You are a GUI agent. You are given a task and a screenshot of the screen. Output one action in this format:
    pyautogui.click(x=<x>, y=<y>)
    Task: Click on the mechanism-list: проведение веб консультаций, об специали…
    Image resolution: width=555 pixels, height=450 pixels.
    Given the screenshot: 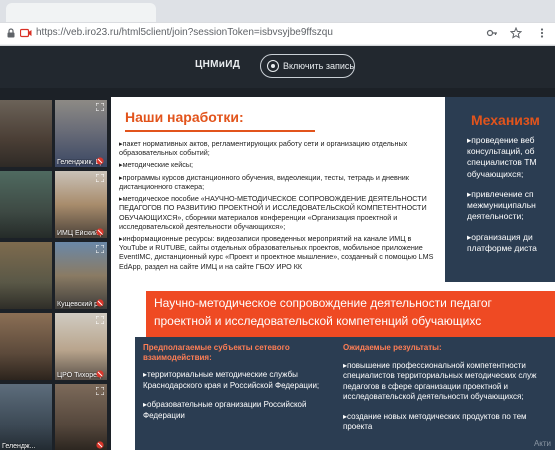 What is the action you would take?
    pyautogui.click(x=511, y=199)
    